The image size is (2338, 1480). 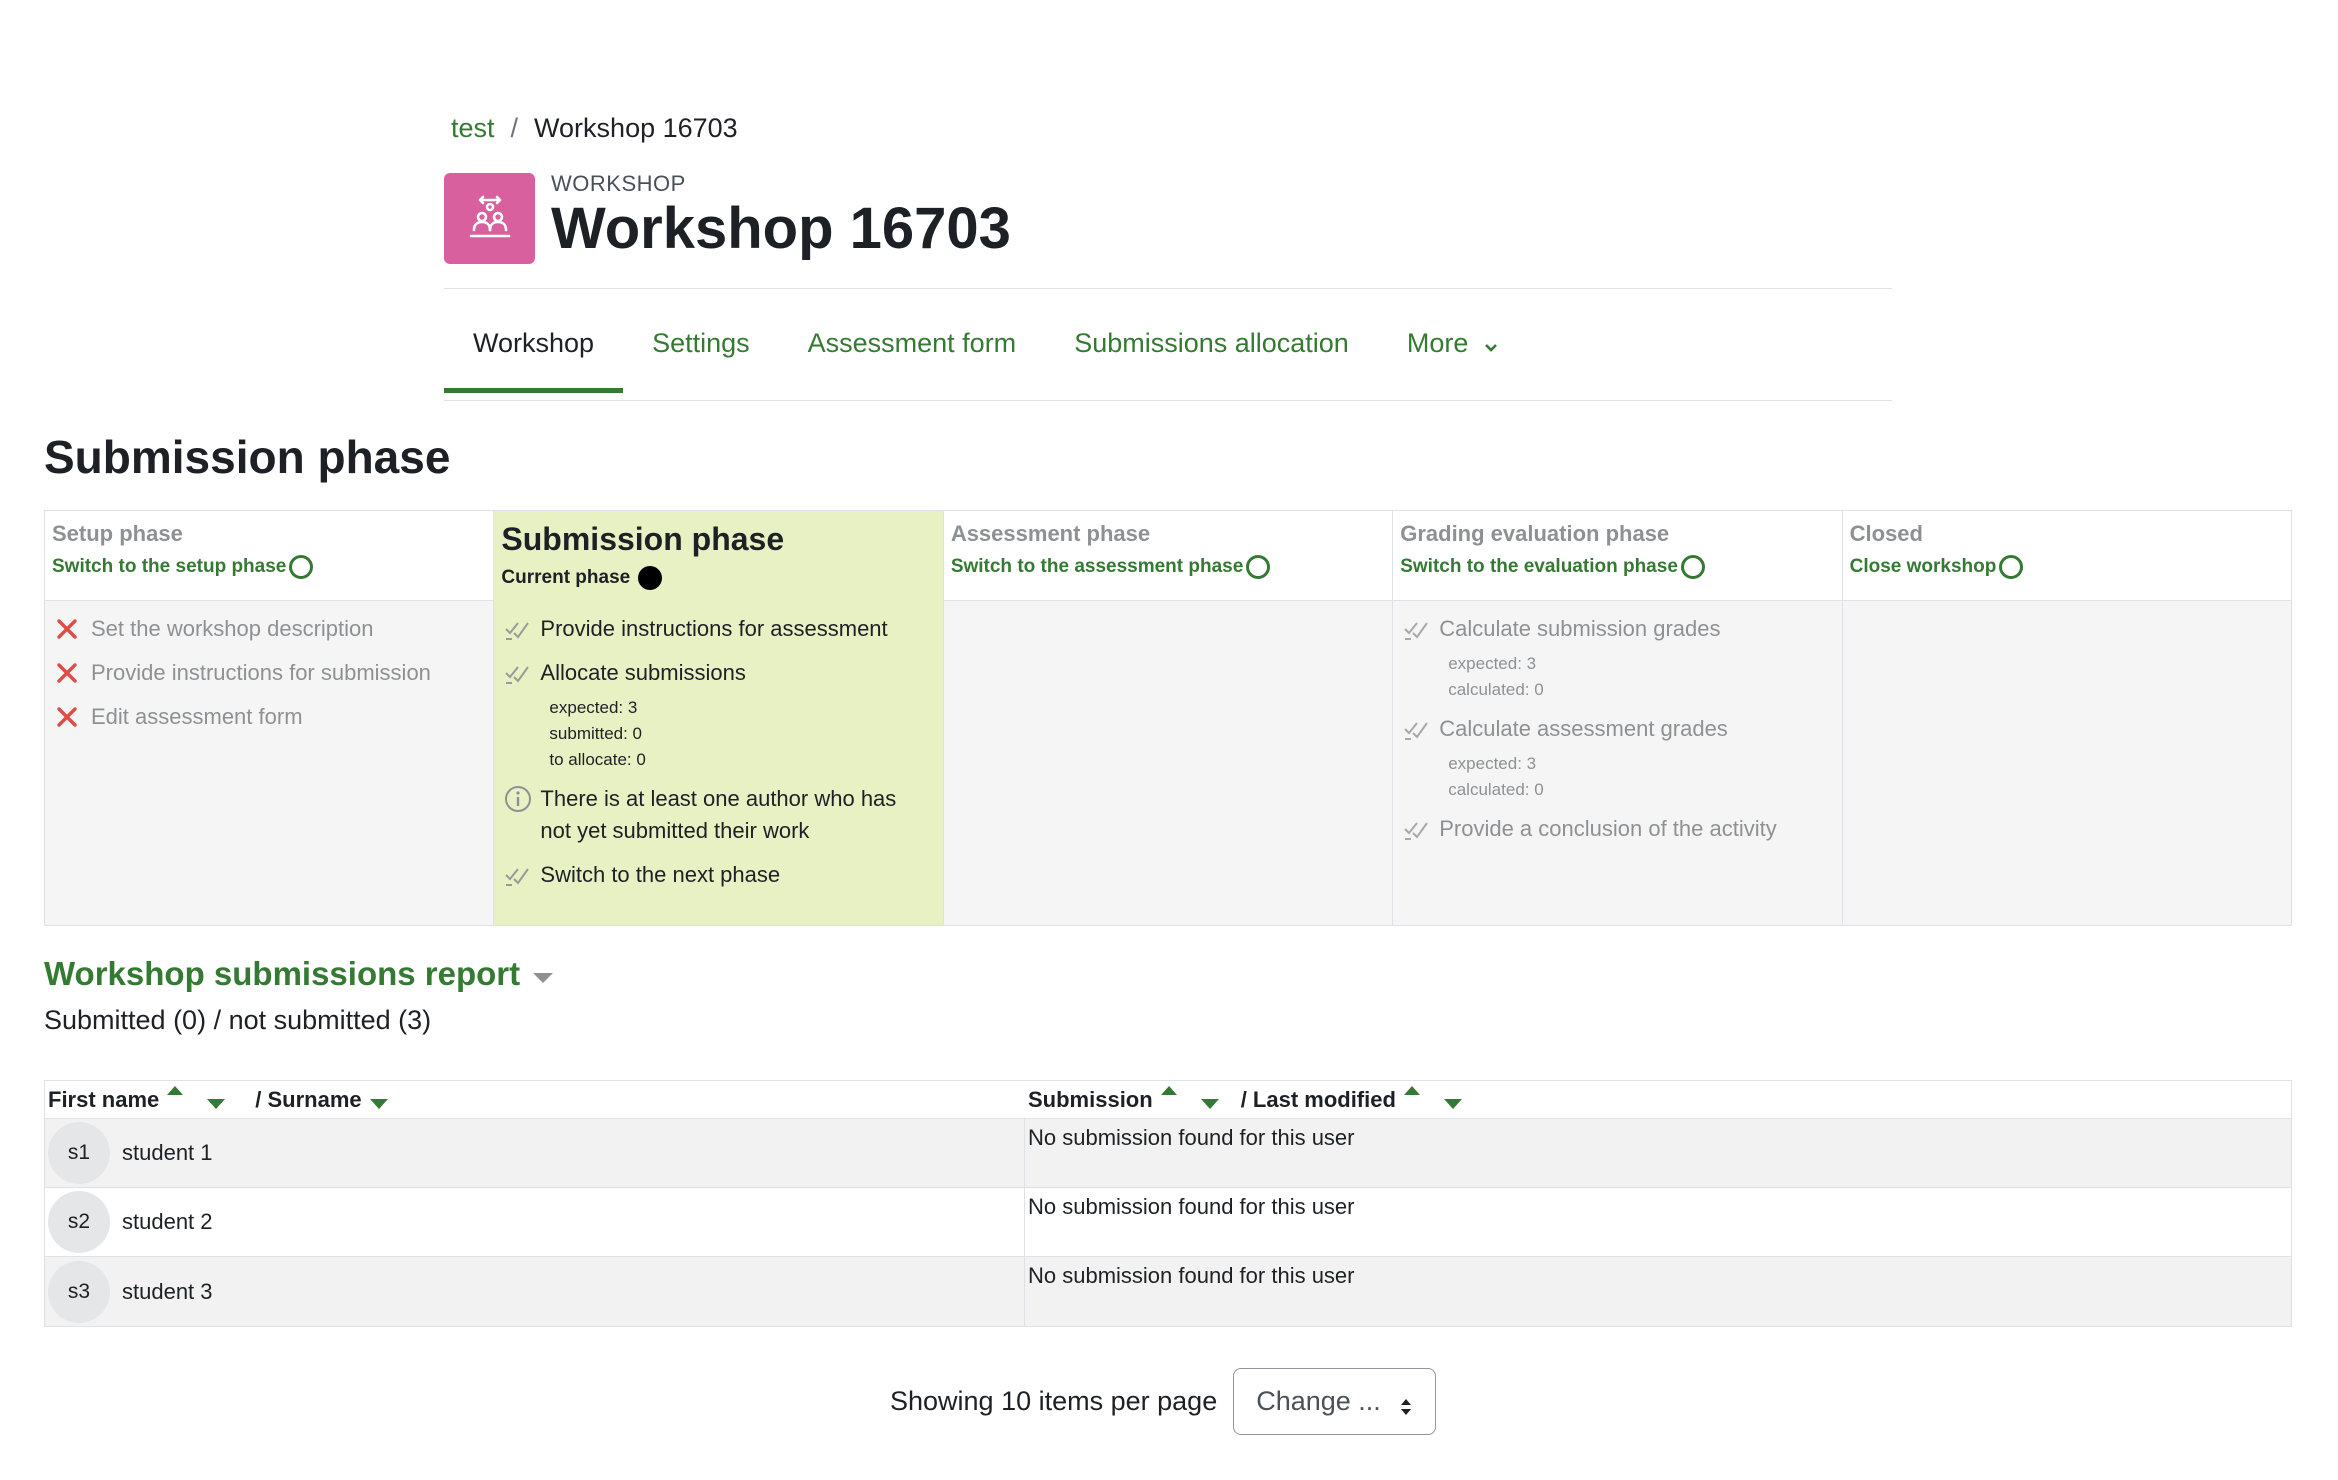 I want to click on phase-title: Closed, so click(x=1886, y=533).